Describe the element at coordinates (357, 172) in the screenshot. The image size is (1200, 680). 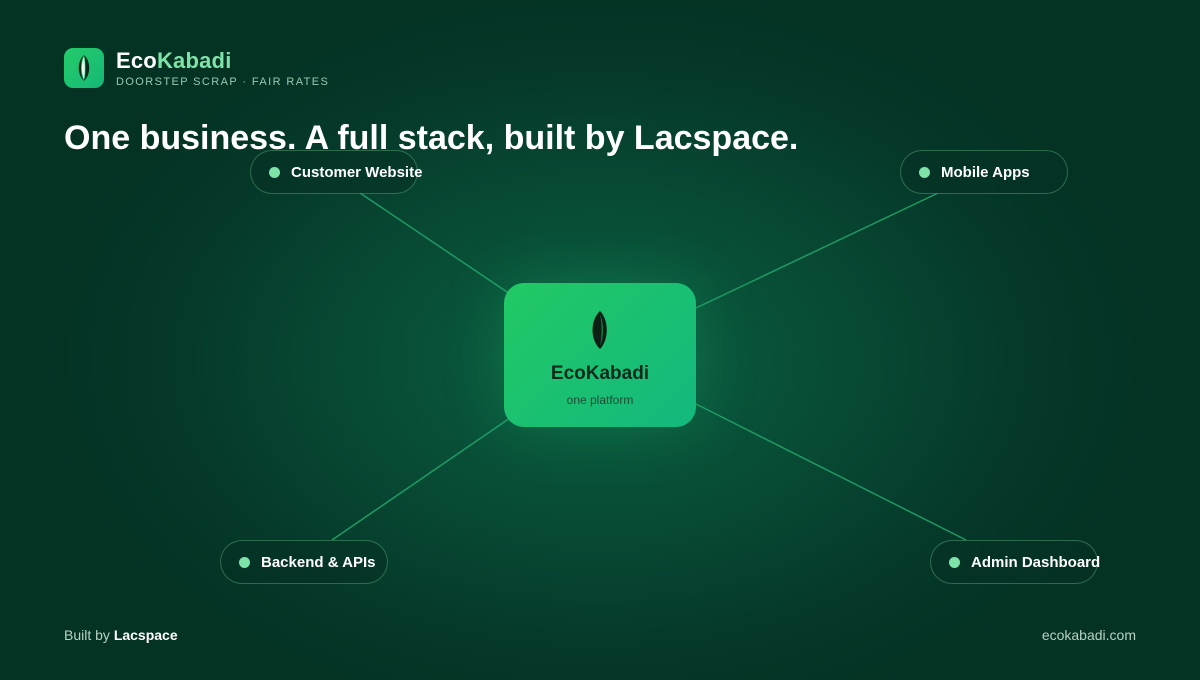
I see `node-label: Customer Website` at that location.